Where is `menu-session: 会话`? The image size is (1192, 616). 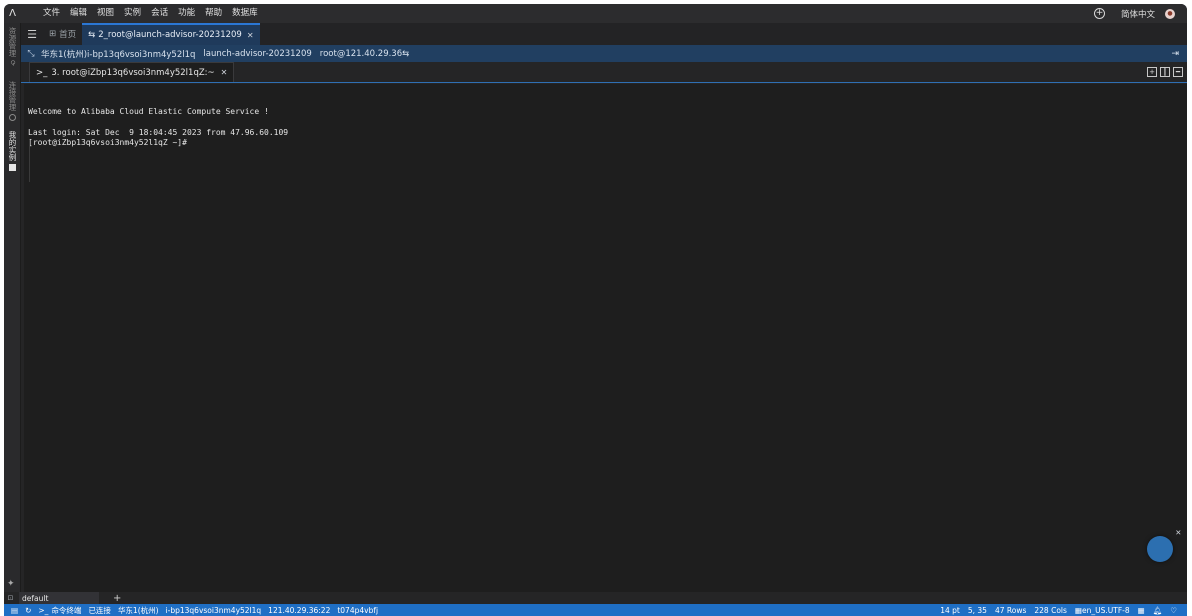 menu-session: 会话 is located at coordinates (159, 13).